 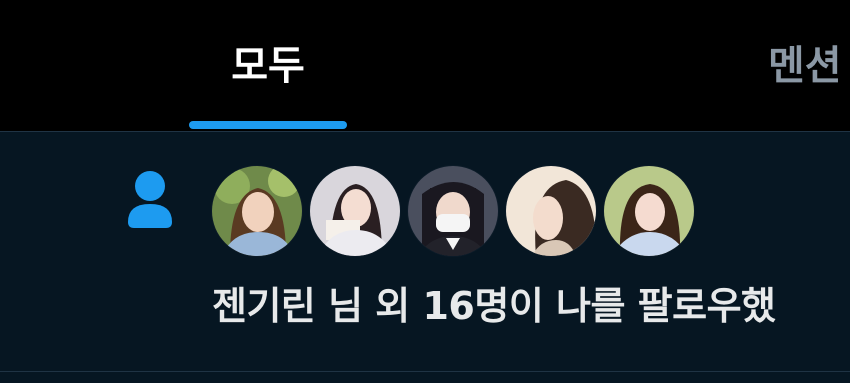 What do you see at coordinates (150, 200) in the screenshot?
I see `person-icon` at bounding box center [150, 200].